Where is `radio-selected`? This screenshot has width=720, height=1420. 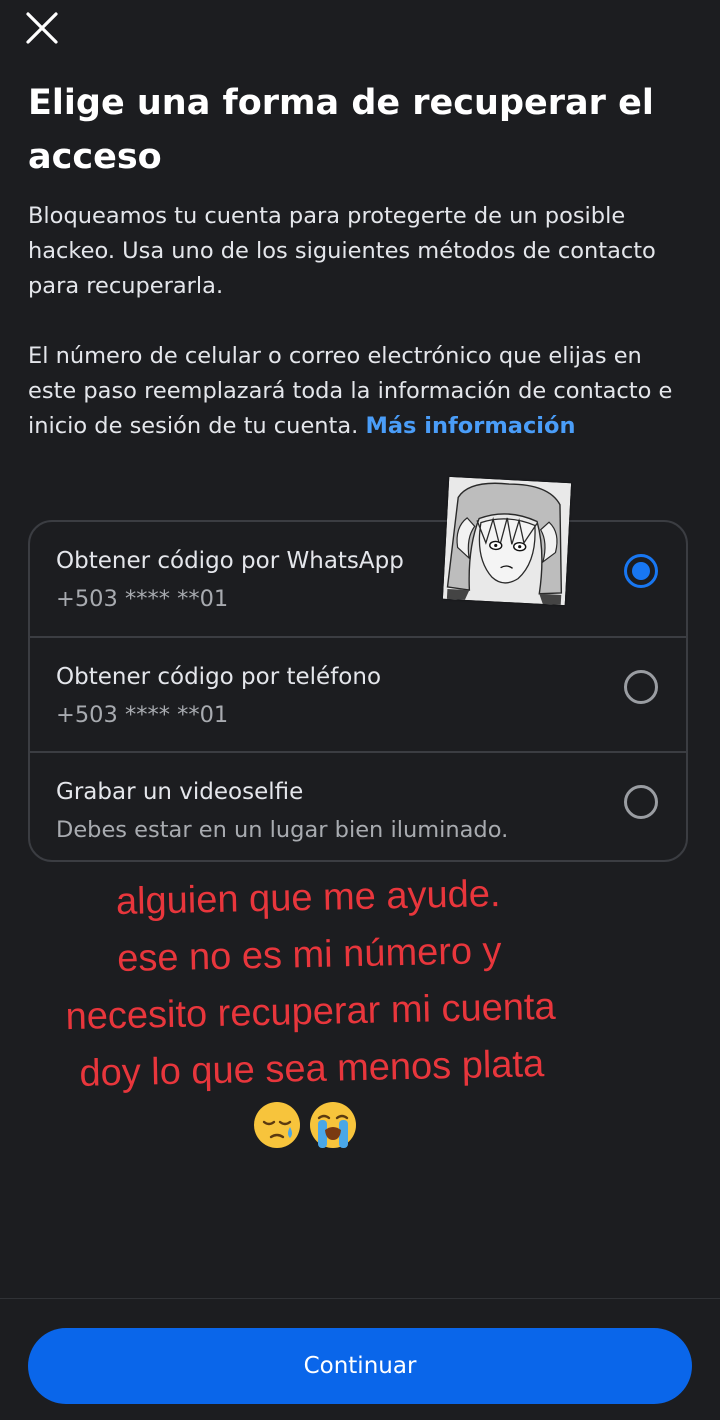
radio-selected is located at coordinates (641, 571).